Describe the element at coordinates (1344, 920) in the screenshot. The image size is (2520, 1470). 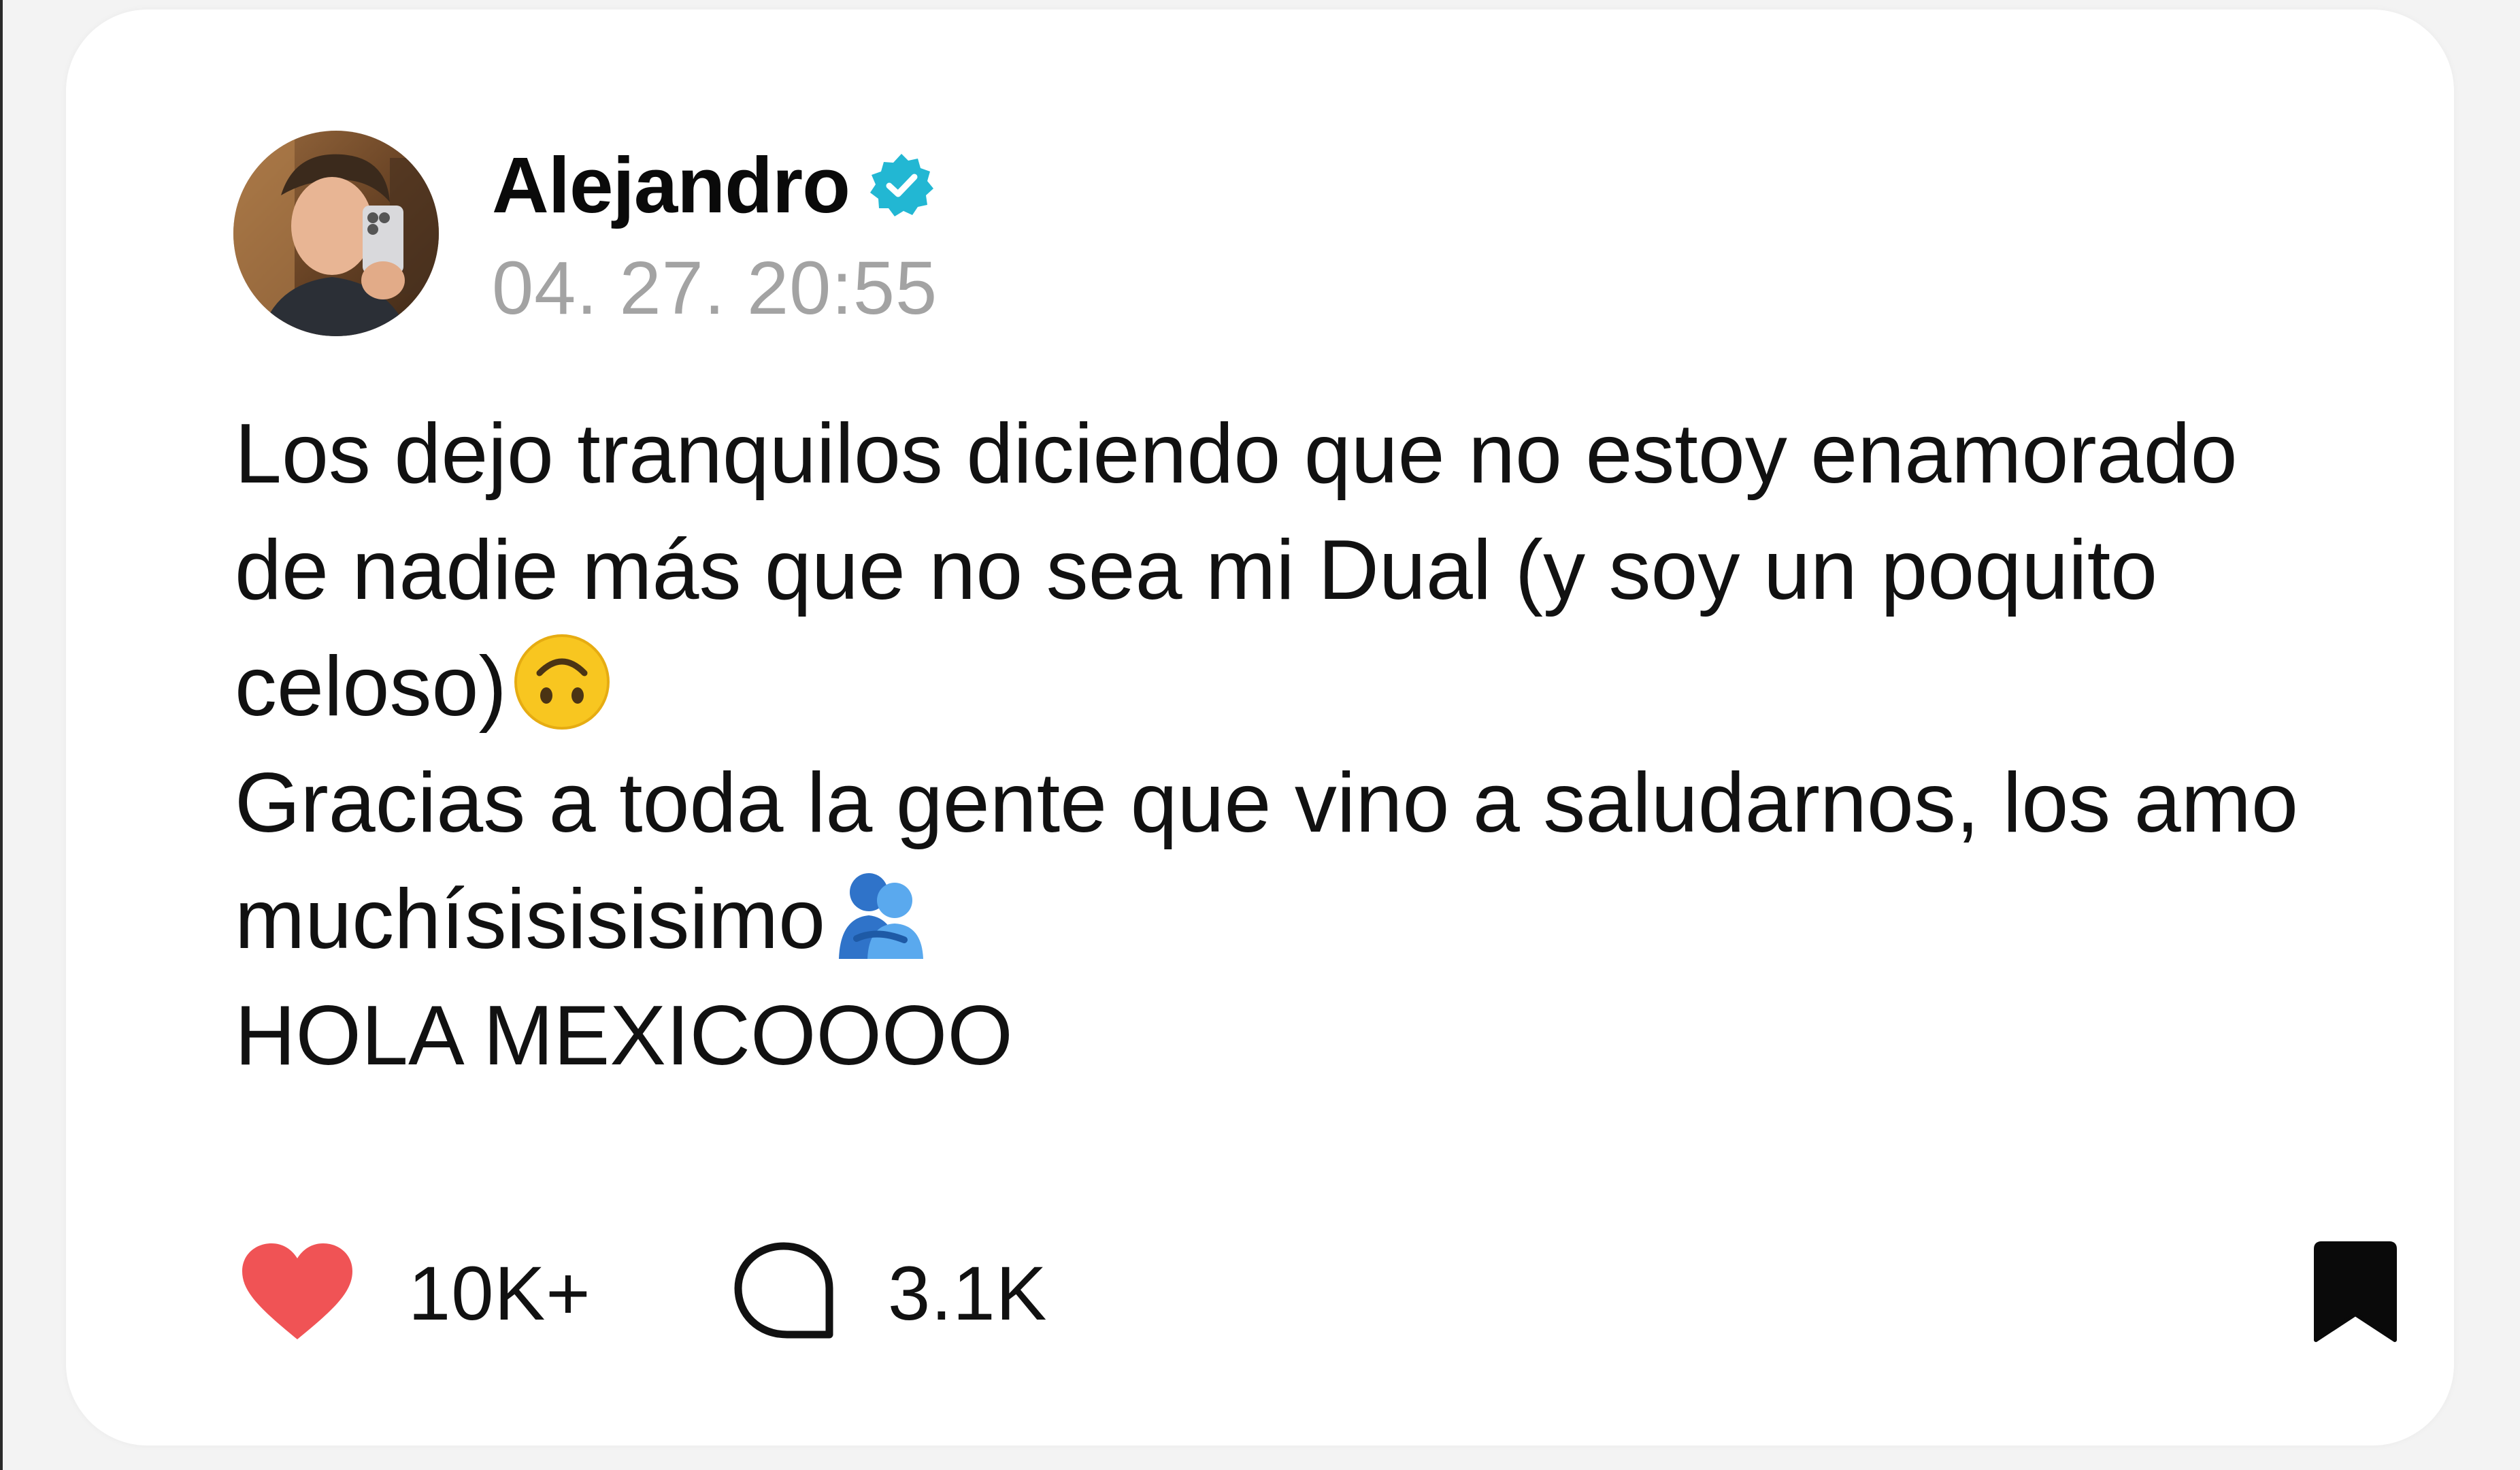
I see `post-text-line-with-emoji: muchísisisisimo` at that location.